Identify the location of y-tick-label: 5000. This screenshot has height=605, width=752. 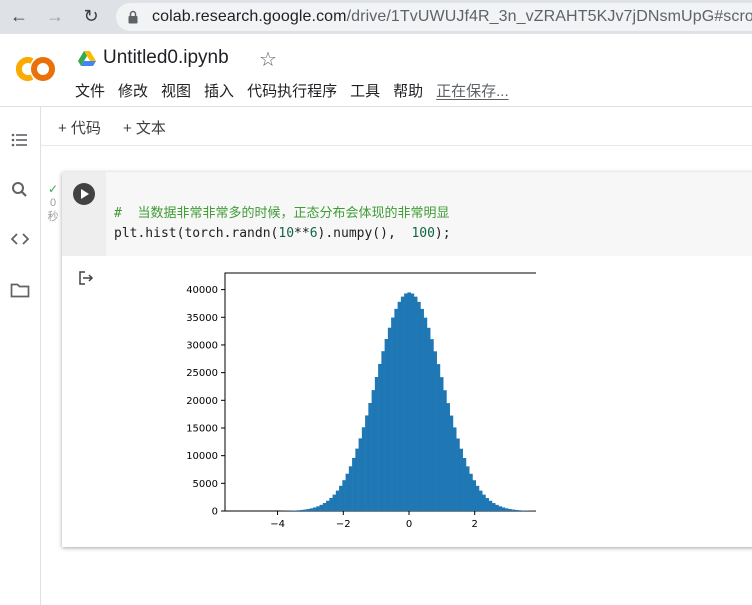
(205, 484).